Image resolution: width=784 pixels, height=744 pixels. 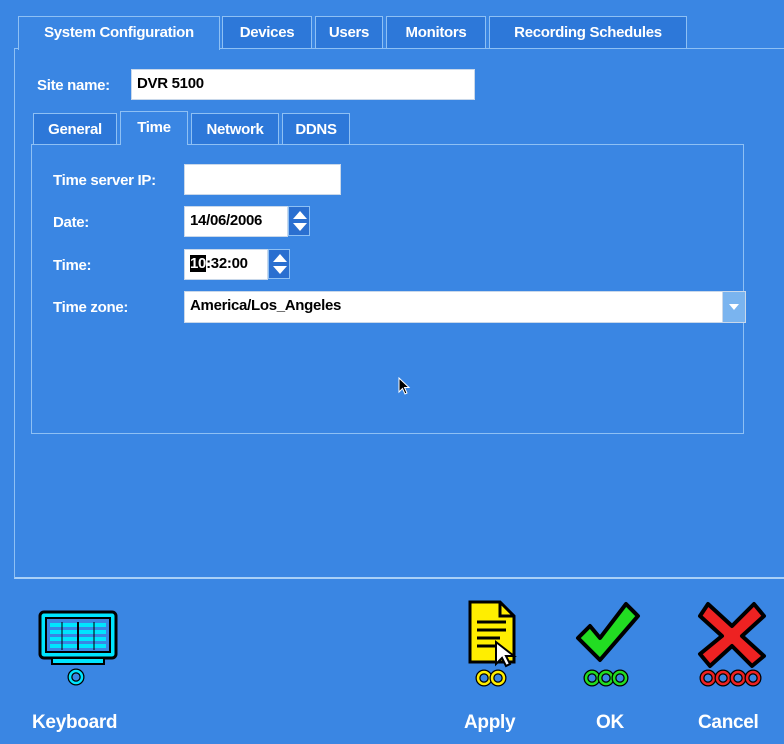 What do you see at coordinates (610, 723) in the screenshot?
I see `ok-button-label: OK` at bounding box center [610, 723].